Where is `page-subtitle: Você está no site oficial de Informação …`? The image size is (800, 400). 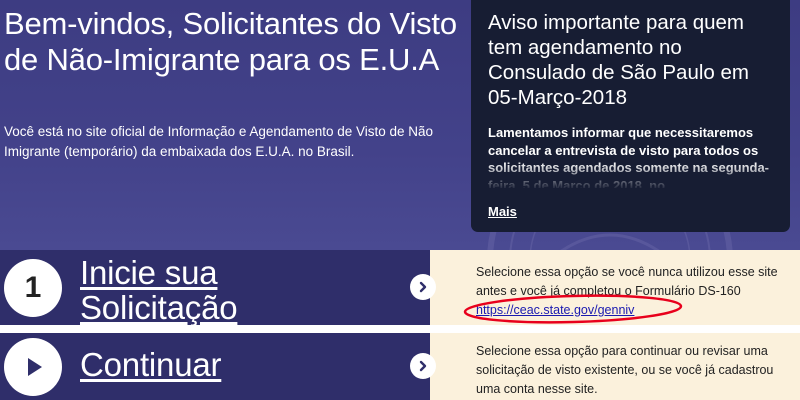
page-subtitle: Você está no site oficial de Informação … is located at coordinates (219, 141).